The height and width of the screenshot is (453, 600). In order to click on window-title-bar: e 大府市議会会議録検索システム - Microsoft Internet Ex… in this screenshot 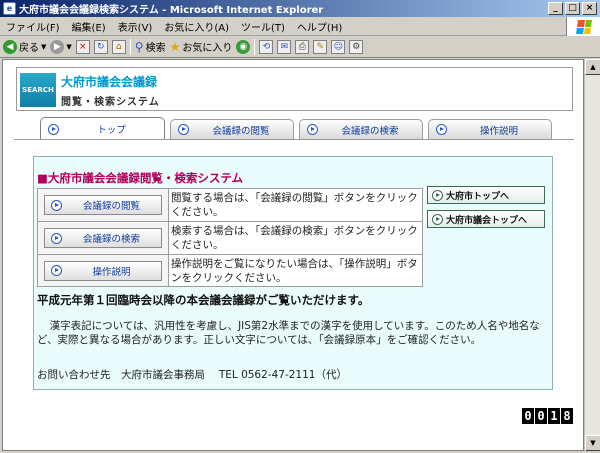, I will do `click(300, 8)`.